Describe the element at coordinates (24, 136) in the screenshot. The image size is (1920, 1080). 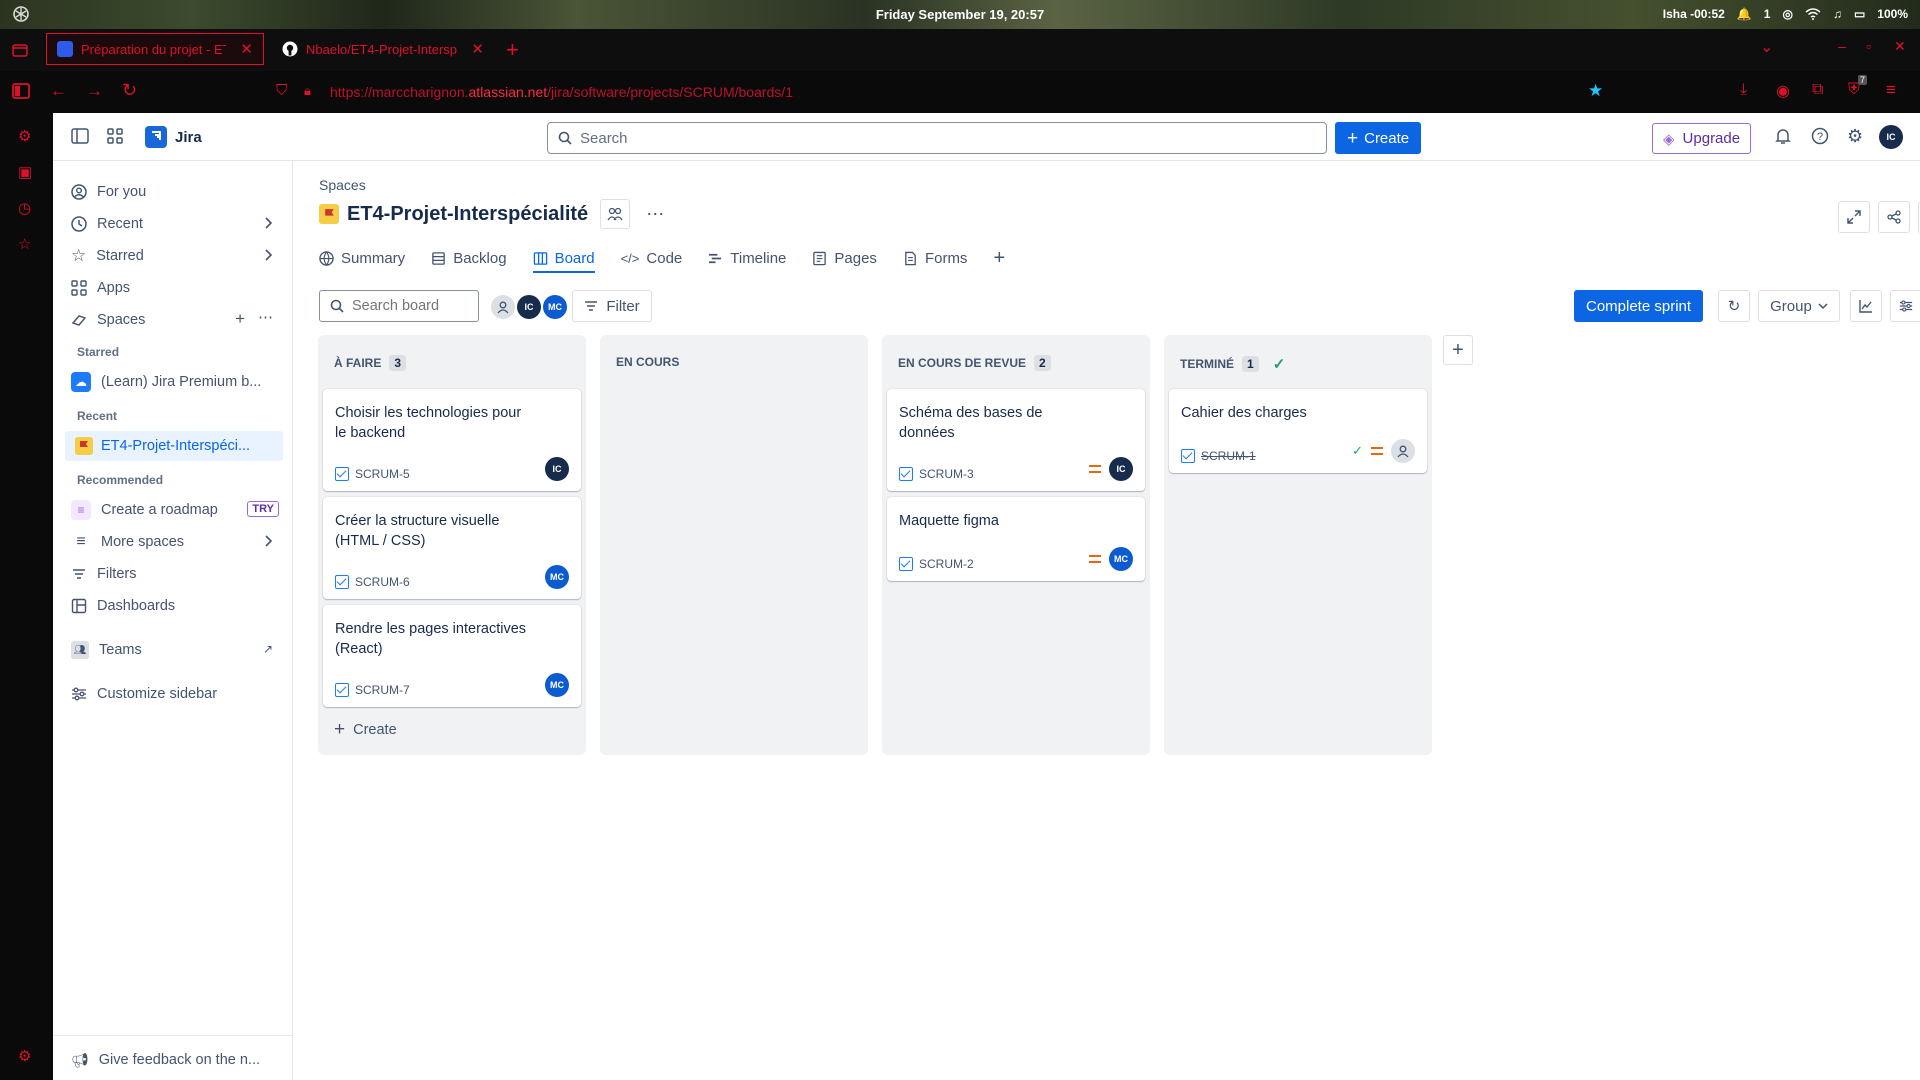
I see `panel-settings-icon: ⚙` at that location.